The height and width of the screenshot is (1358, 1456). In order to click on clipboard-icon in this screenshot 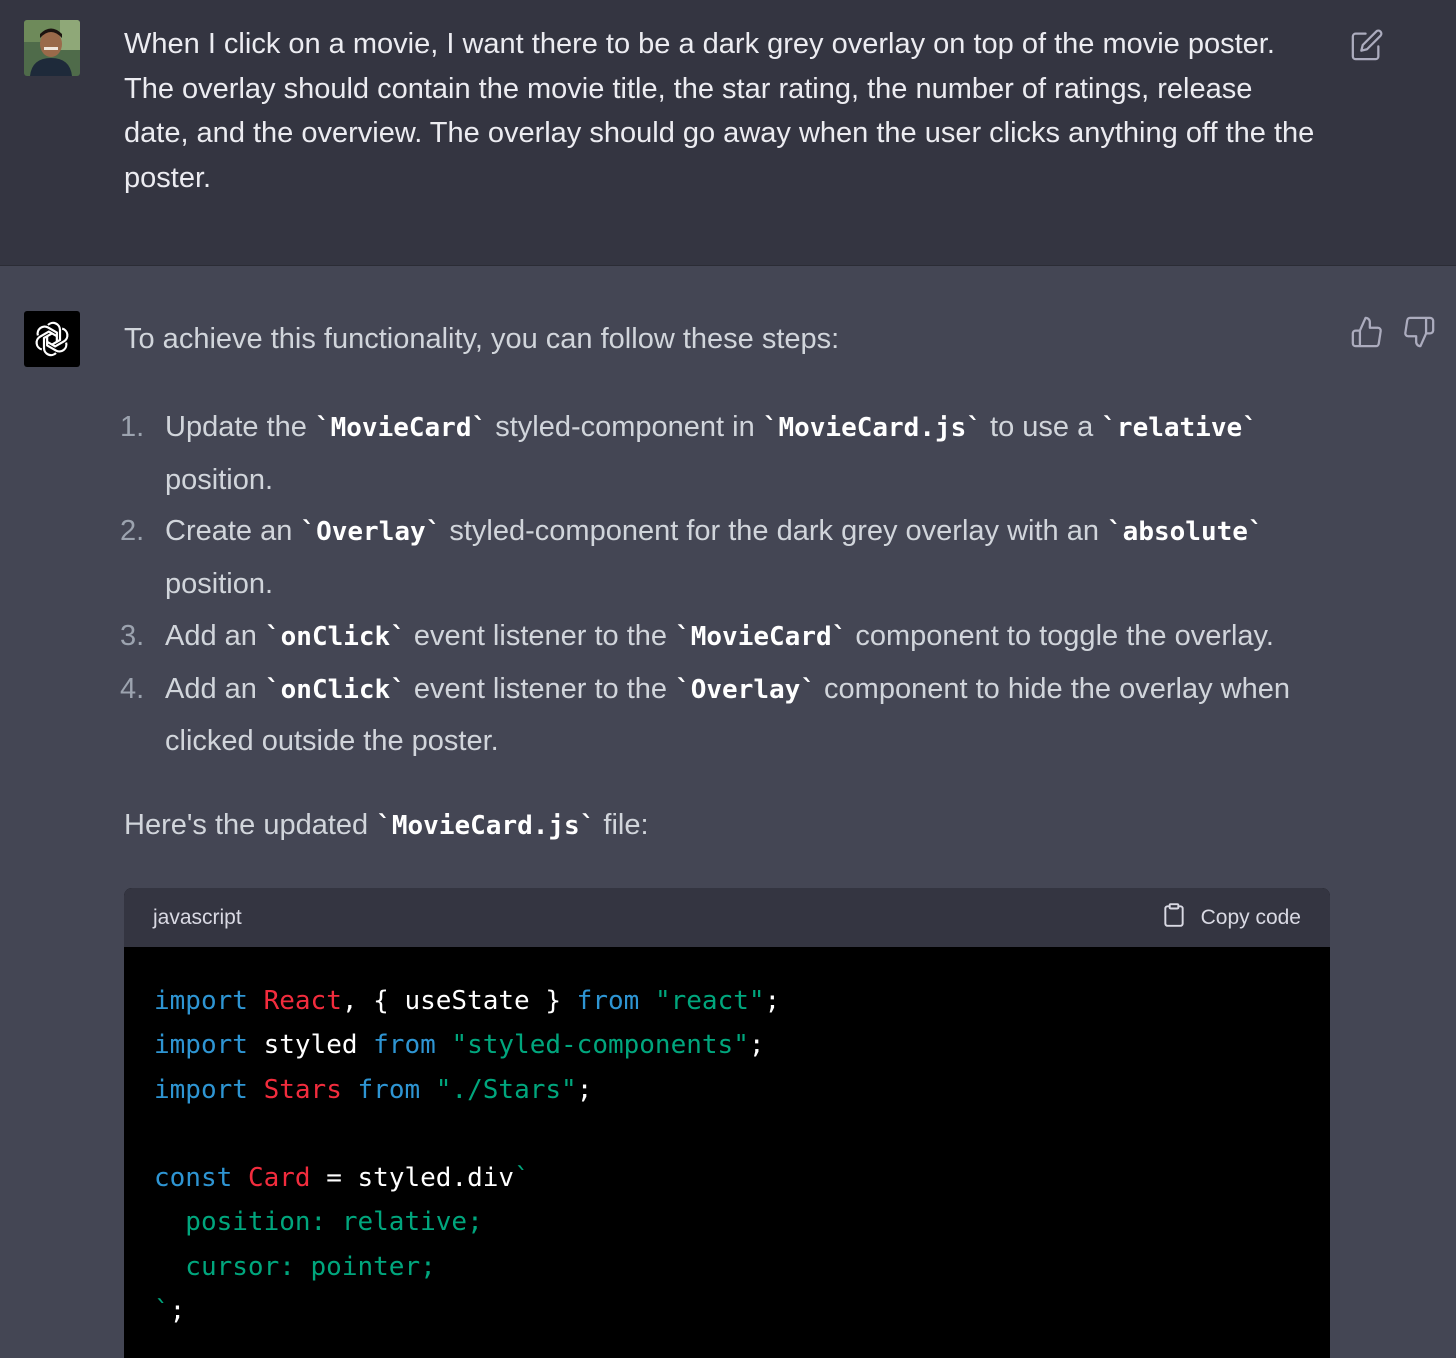, I will do `click(1174, 918)`.